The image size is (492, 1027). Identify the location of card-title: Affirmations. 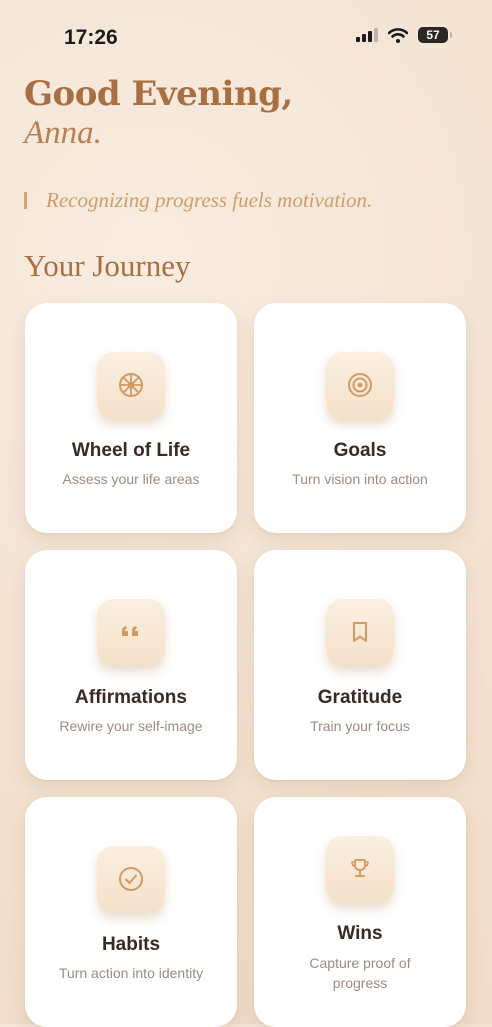
(131, 697).